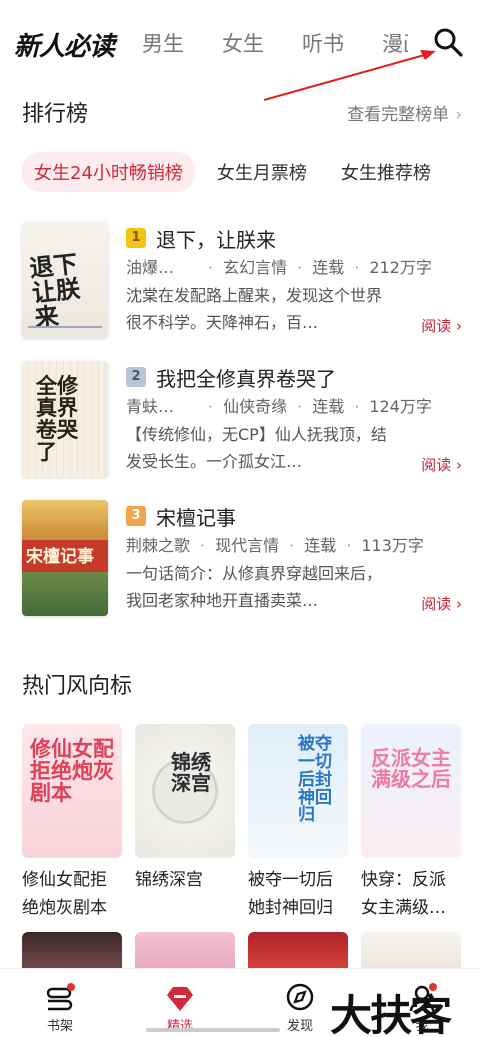 Image resolution: width=480 pixels, height=1037 pixels. Describe the element at coordinates (262, 172) in the screenshot. I see `chip-female-monthly-votes: 女生月票榜` at that location.